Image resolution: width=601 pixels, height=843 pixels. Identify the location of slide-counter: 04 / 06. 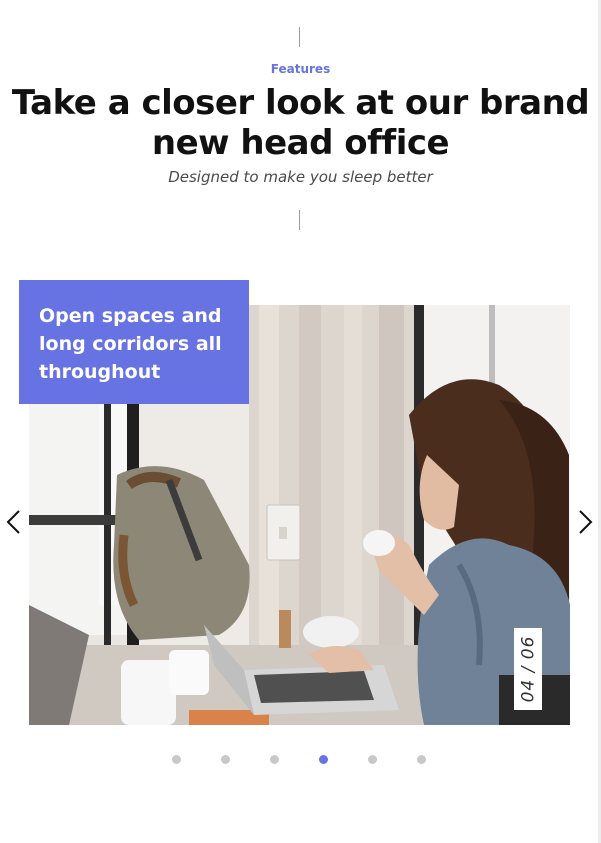
(528, 669).